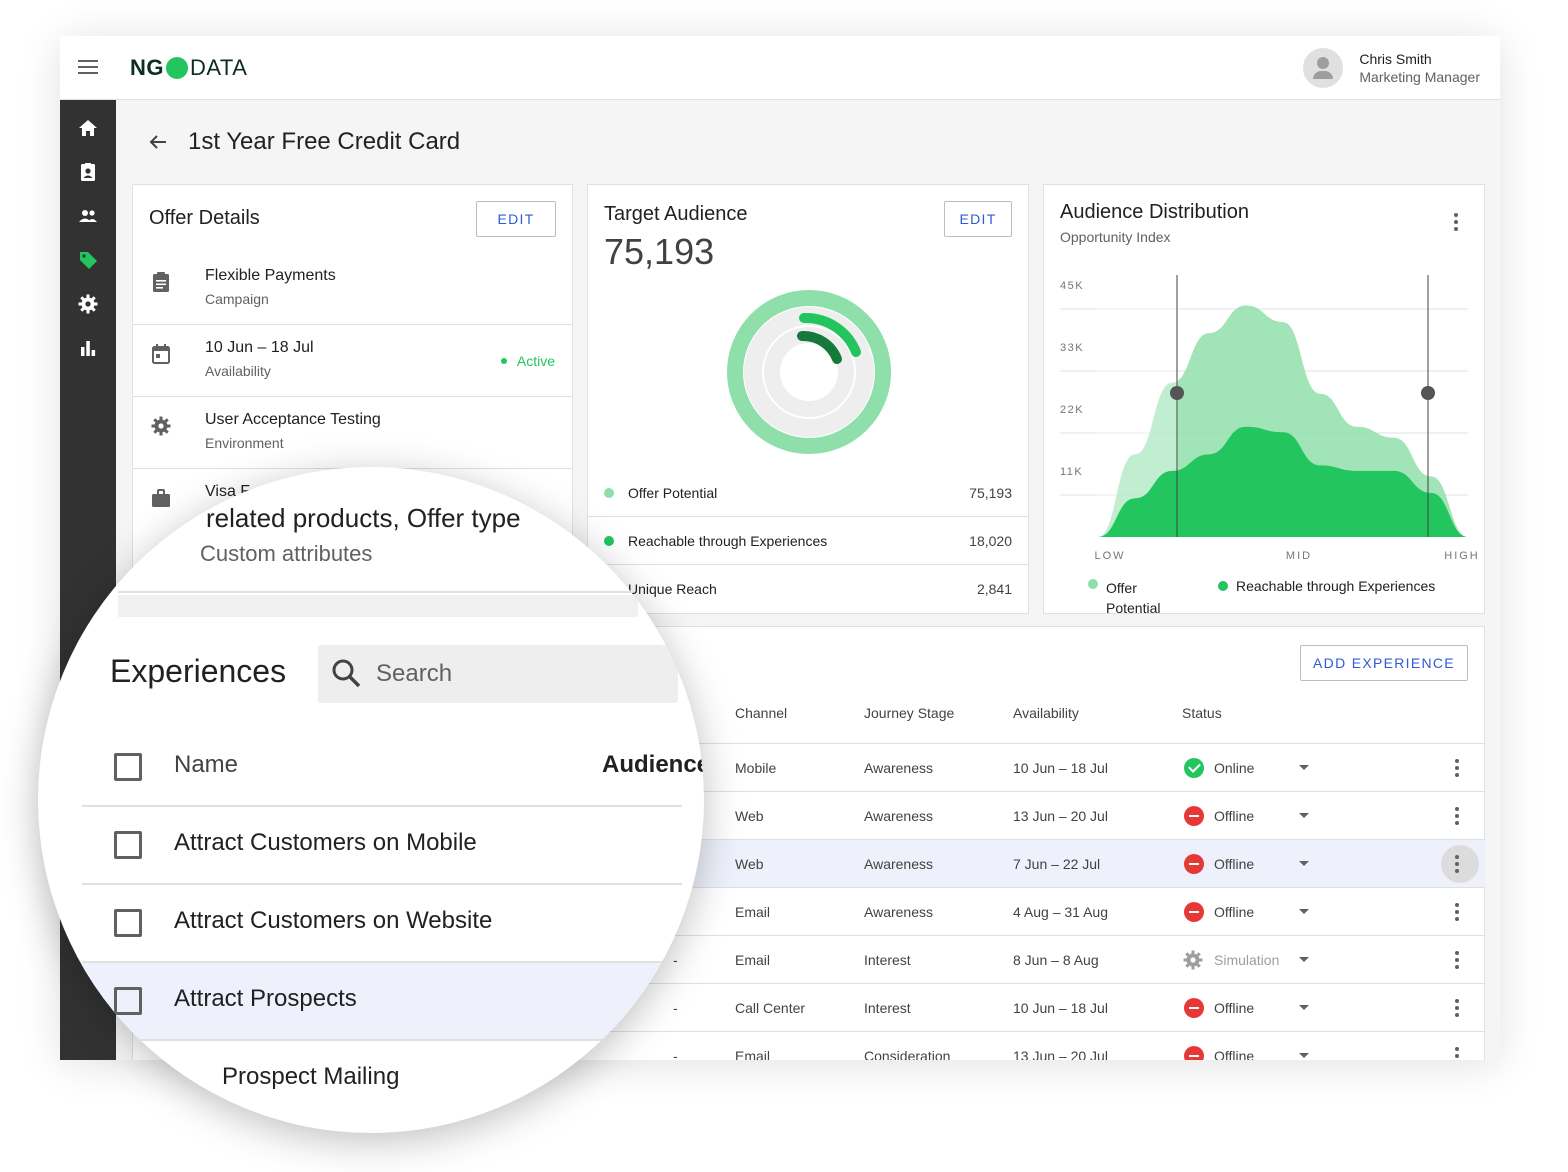 The width and height of the screenshot is (1568, 1172). What do you see at coordinates (206, 765) in the screenshot?
I see `column-header-name: Name` at bounding box center [206, 765].